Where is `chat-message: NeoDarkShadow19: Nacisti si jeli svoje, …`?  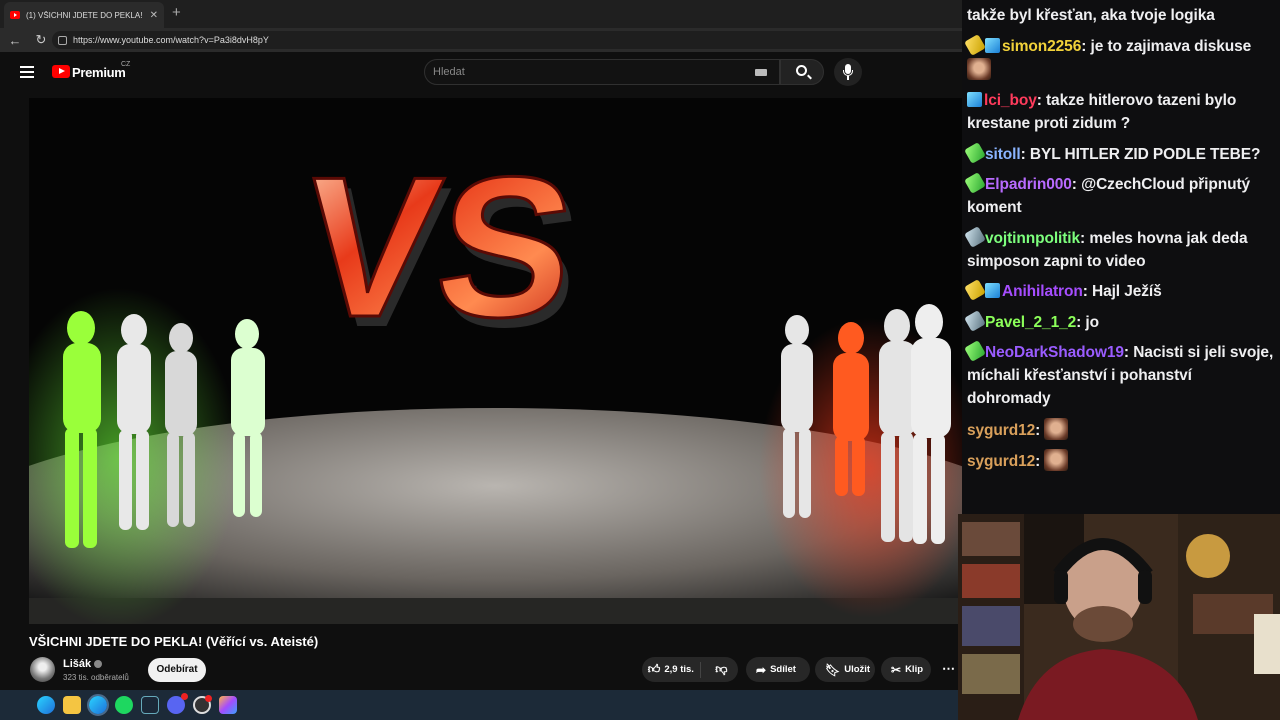 chat-message: NeoDarkShadow19: Nacisti si jeli svoje, … is located at coordinates (1119, 375).